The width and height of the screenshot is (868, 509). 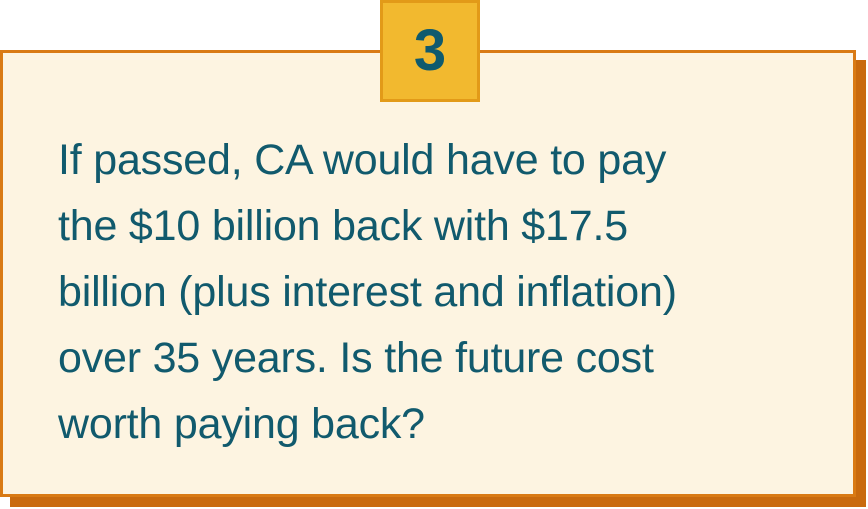 What do you see at coordinates (343, 226) in the screenshot?
I see `question-line: the $10 billion back with $17.5` at bounding box center [343, 226].